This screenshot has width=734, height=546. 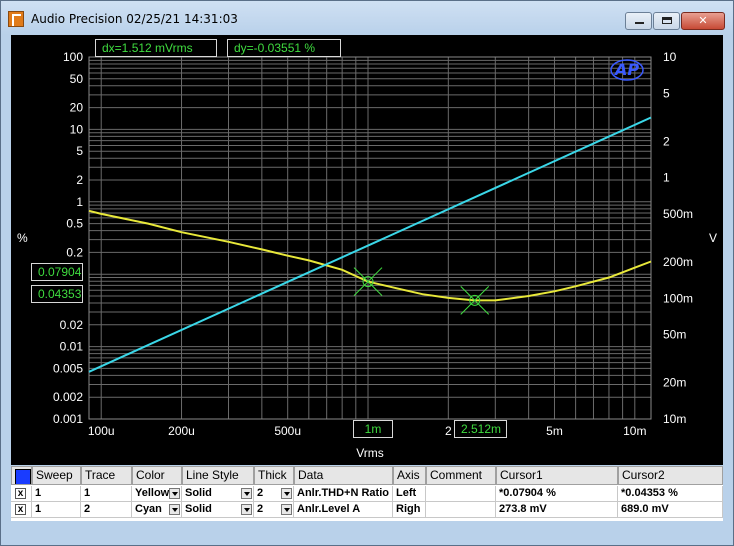 What do you see at coordinates (554, 431) in the screenshot?
I see `x-tick-label: 5m` at bounding box center [554, 431].